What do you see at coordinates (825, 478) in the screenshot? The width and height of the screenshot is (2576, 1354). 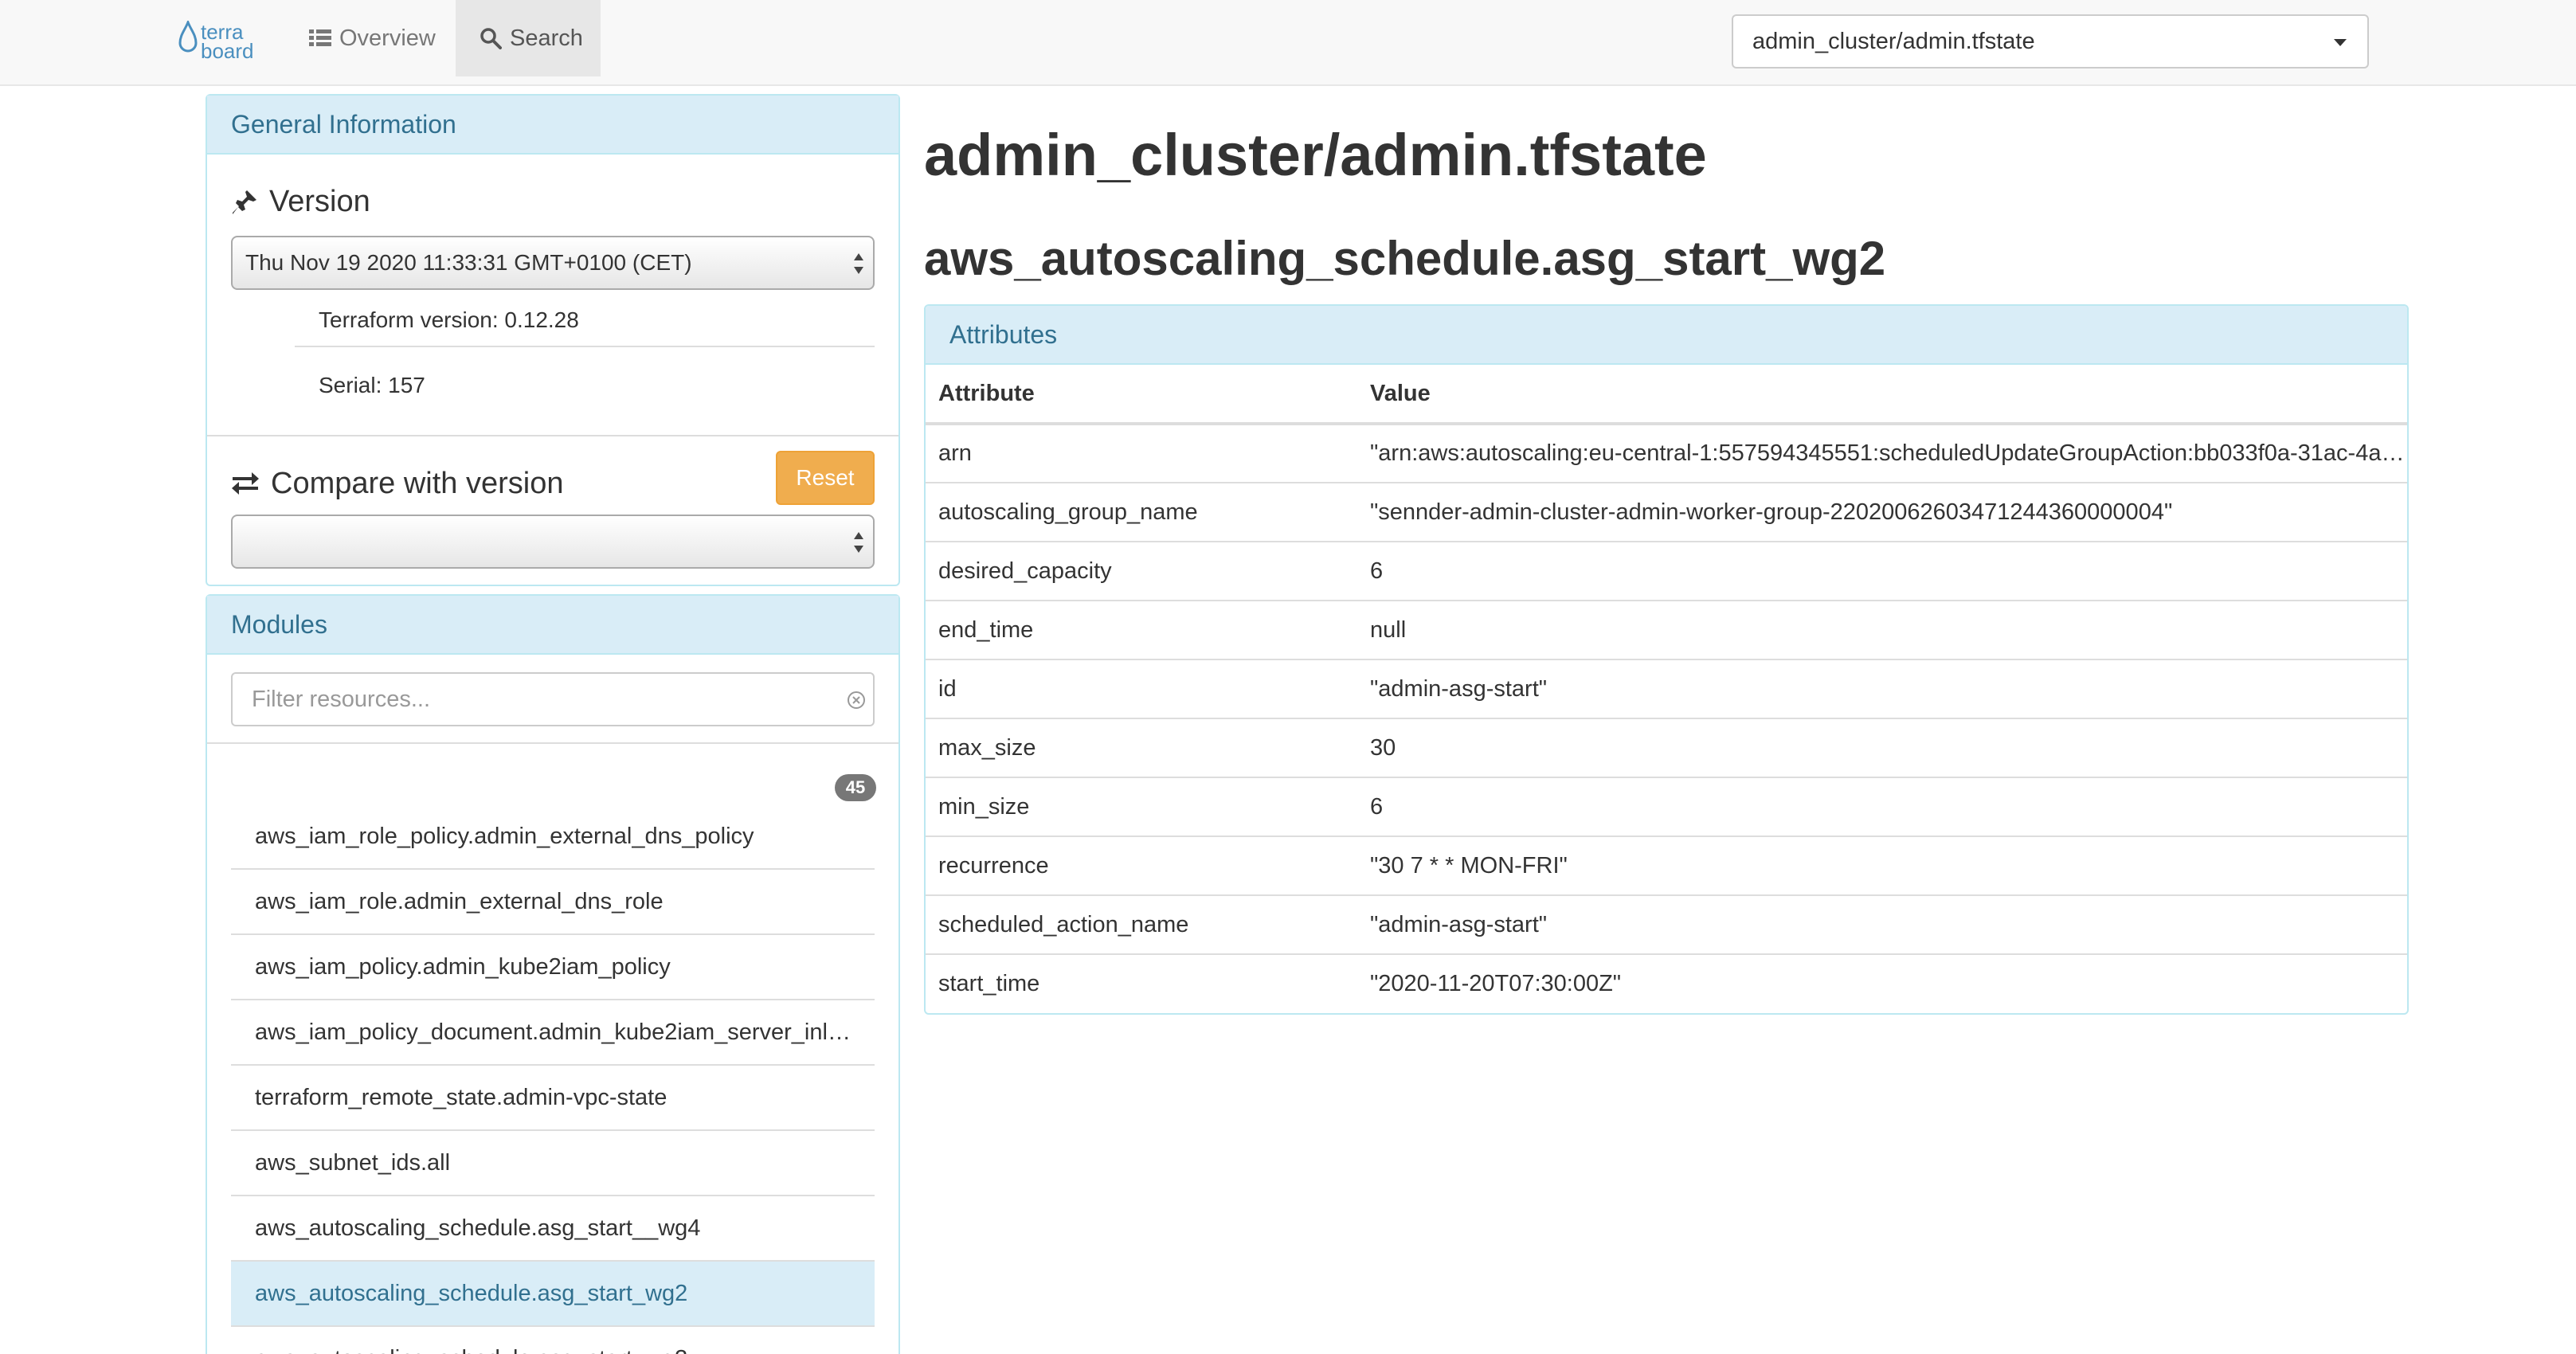 I see `reset-button: Reset` at bounding box center [825, 478].